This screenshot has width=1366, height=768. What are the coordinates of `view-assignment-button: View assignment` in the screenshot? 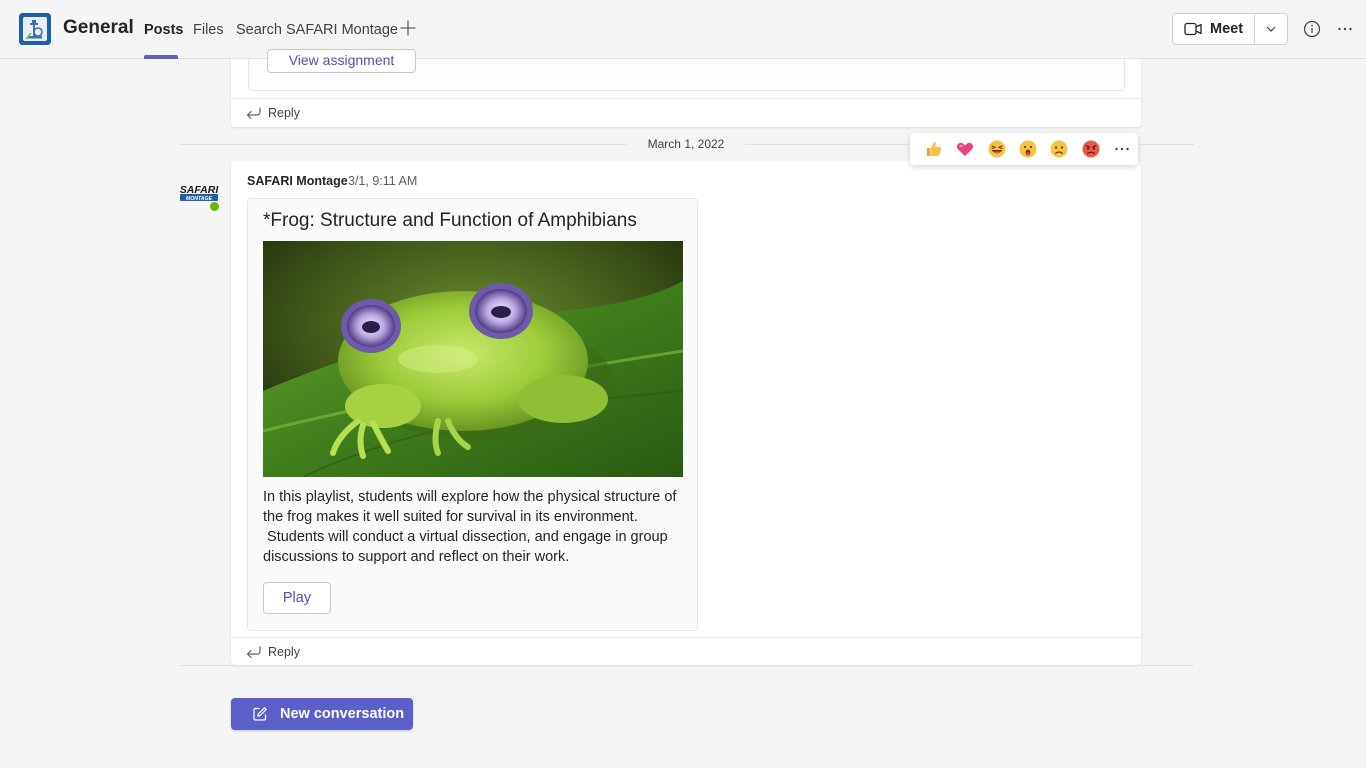 It's located at (341, 61).